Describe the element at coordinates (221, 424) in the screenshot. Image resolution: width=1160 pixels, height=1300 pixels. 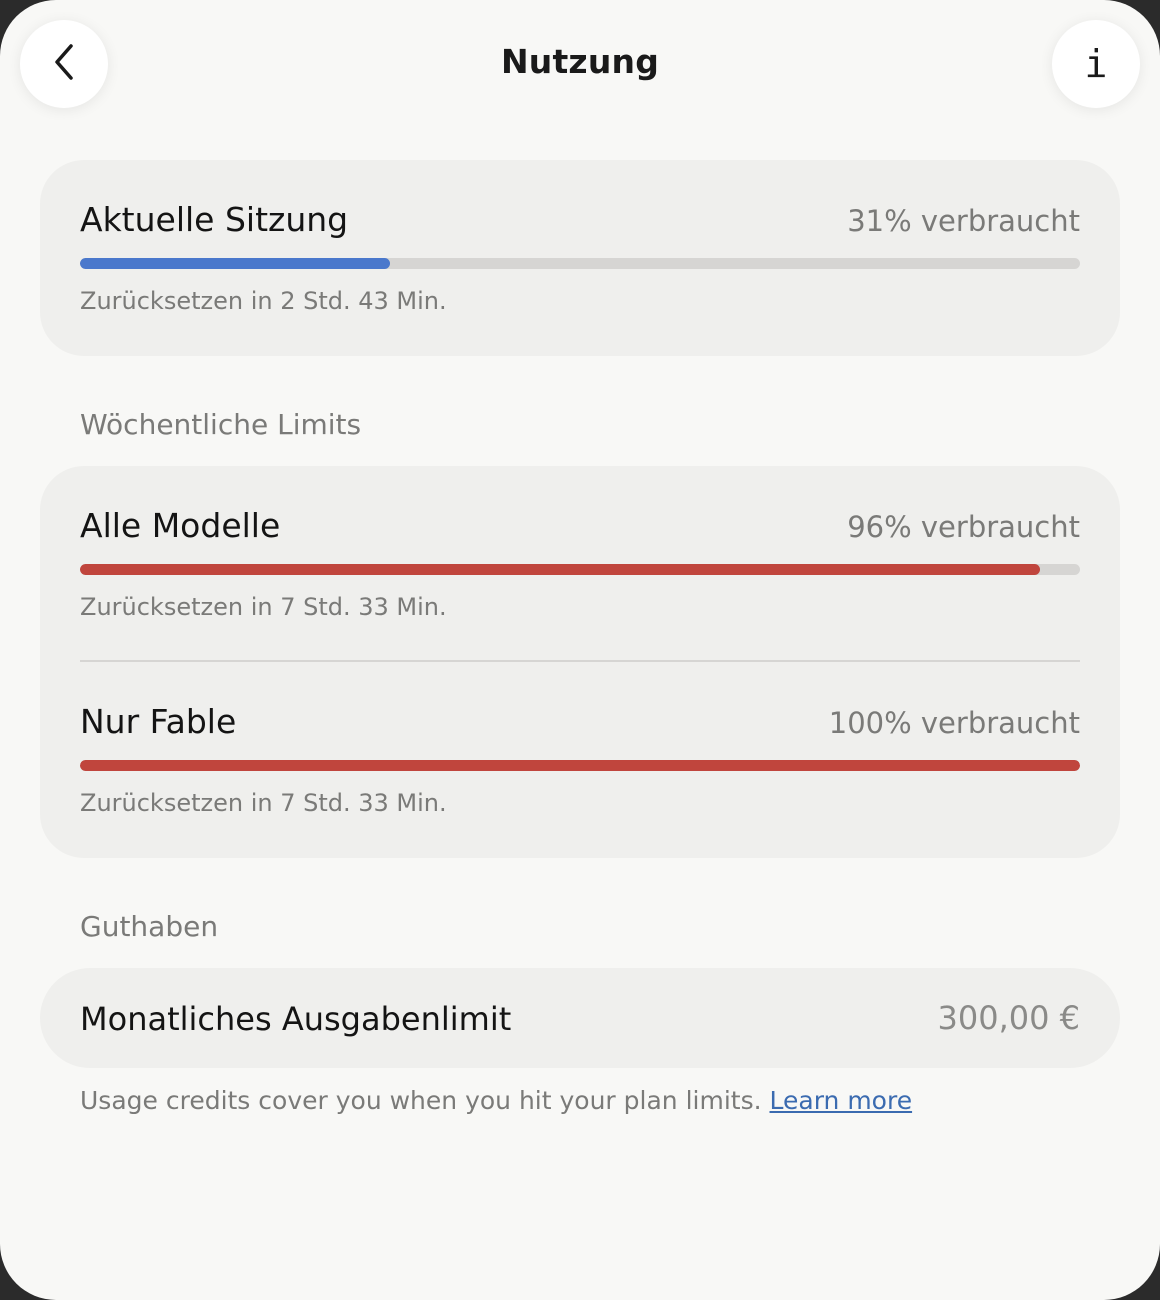
I see `weekly-section-label: Wöchentliche Limits` at that location.